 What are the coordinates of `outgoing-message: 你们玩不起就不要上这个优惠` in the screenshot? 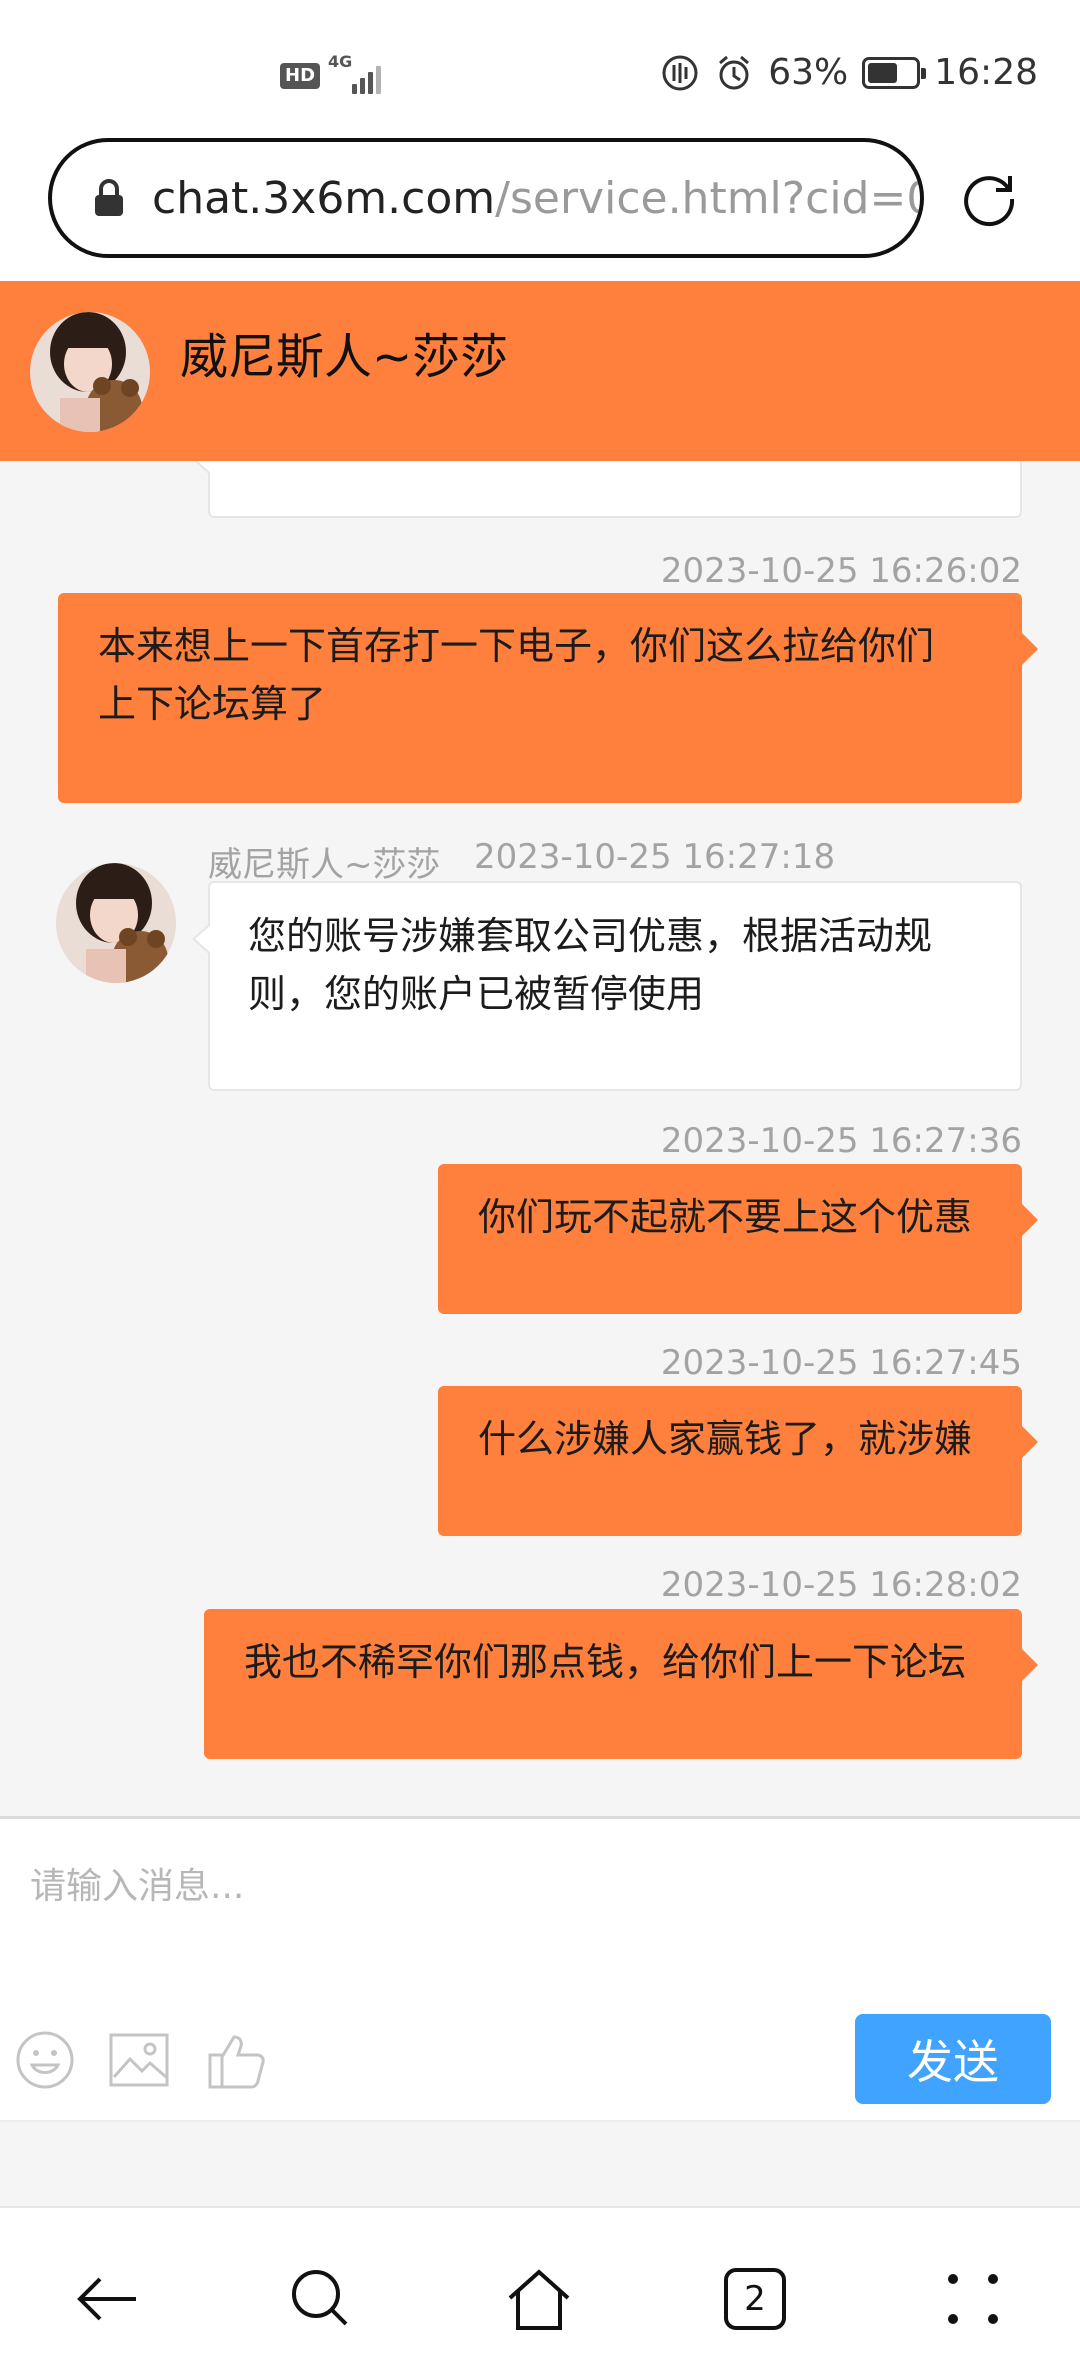 It's located at (738, 1239).